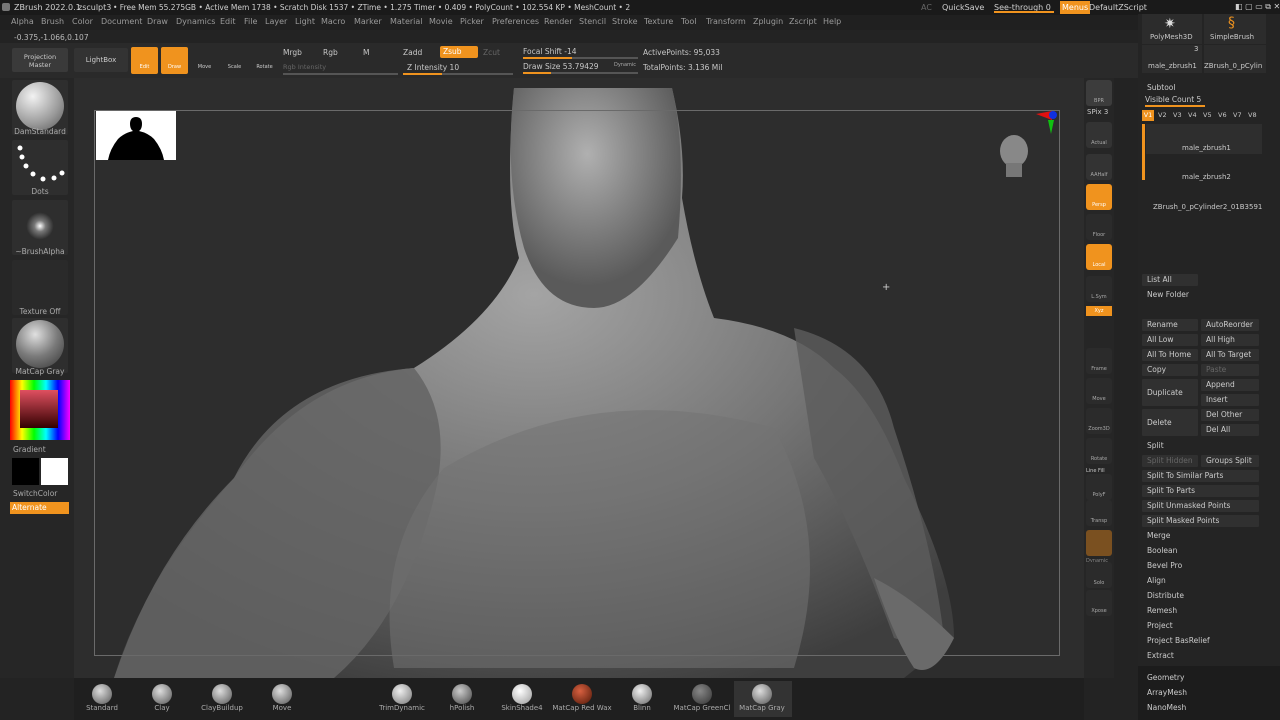 The height and width of the screenshot is (720, 1280). What do you see at coordinates (1172, 29) in the screenshot?
I see `polymesh-thumb: ✷ PolyMesh3D` at bounding box center [1172, 29].